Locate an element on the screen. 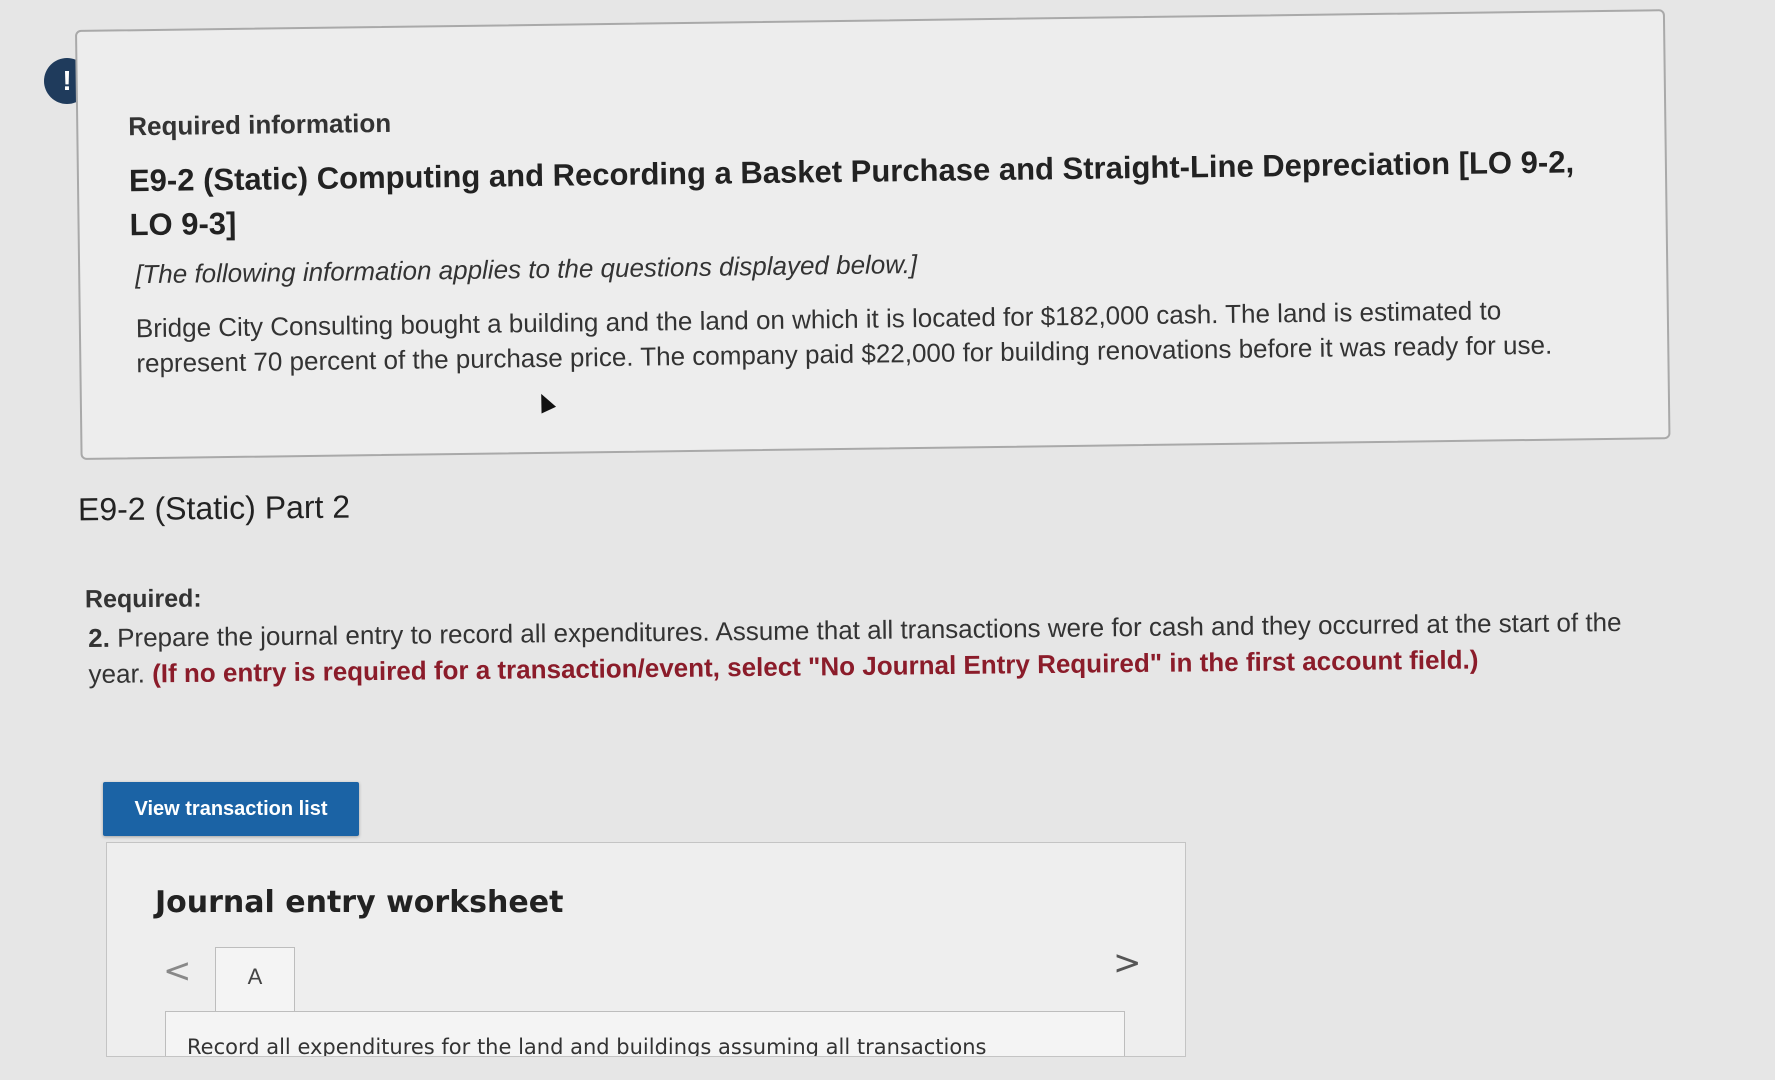 This screenshot has width=1775, height=1080. chevron-right-icon: > is located at coordinates (1127, 963).